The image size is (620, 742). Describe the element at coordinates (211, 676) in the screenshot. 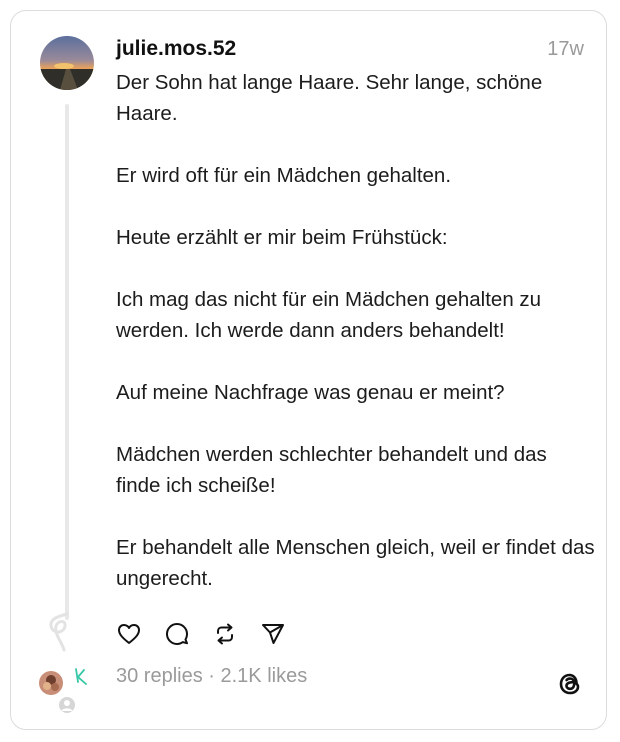

I see `post-stats: 30 replies · 2.1K likes` at that location.